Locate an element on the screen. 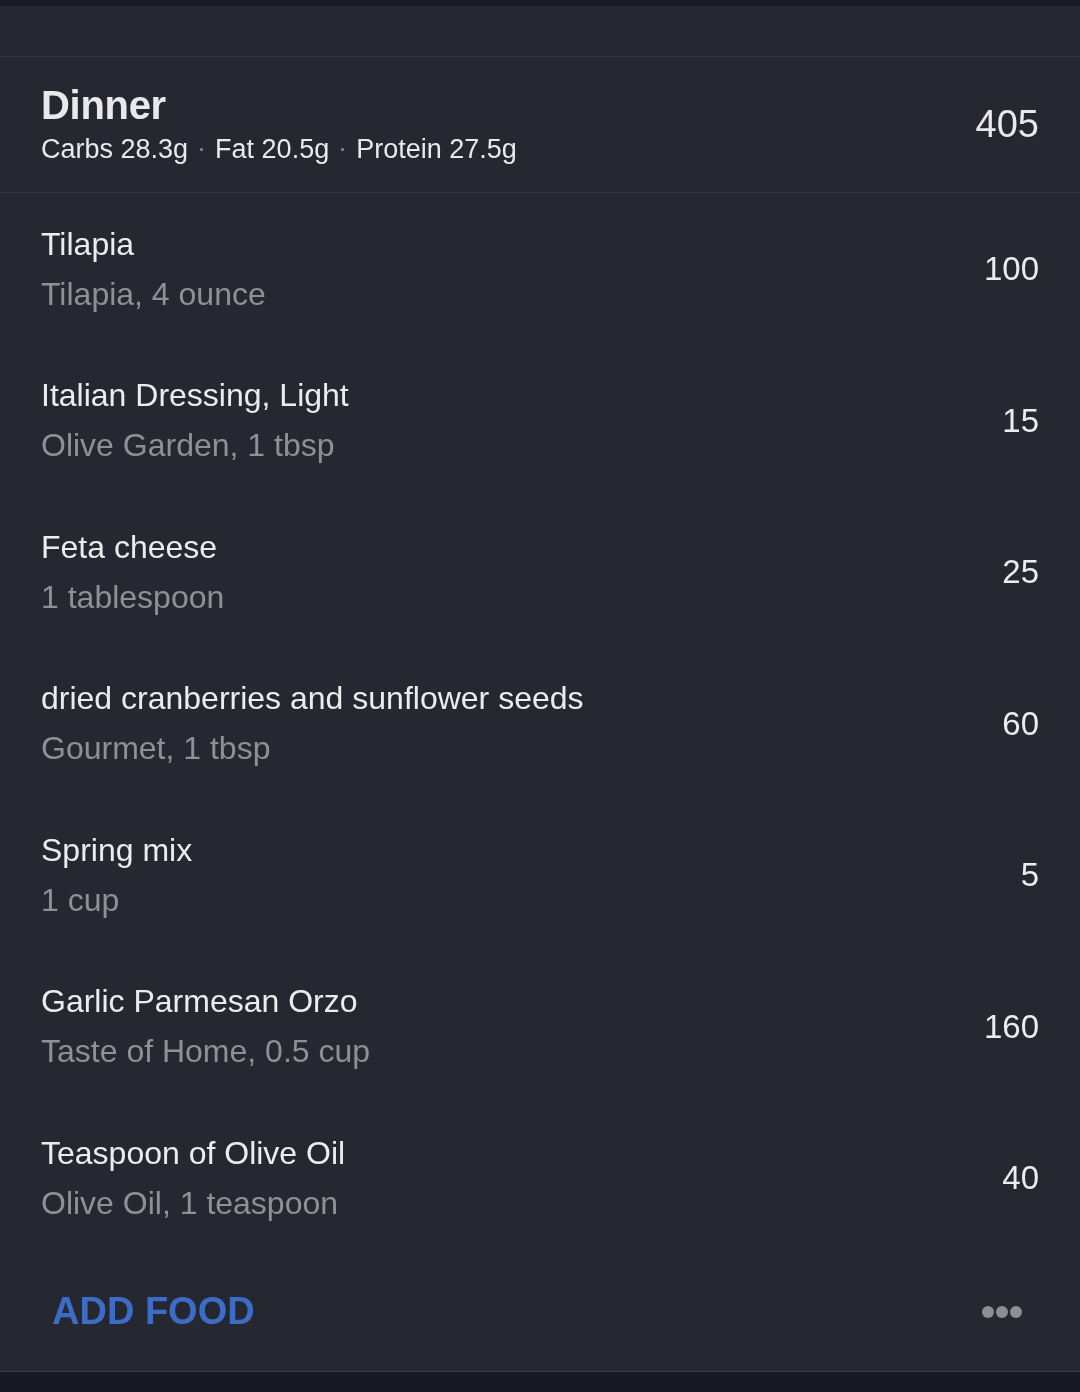 Image resolution: width=1080 pixels, height=1392 pixels. food-name: Feta cheese is located at coordinates (129, 547).